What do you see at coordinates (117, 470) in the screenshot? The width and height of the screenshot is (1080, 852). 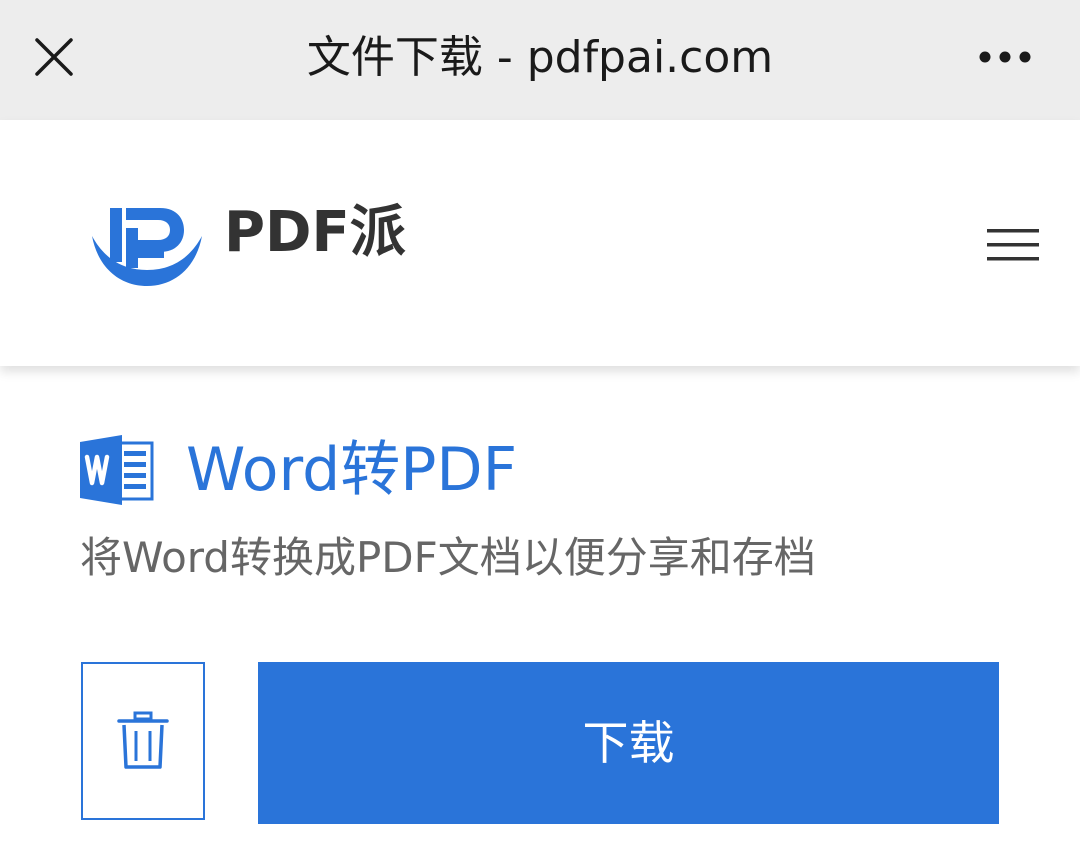 I see `word-icon` at bounding box center [117, 470].